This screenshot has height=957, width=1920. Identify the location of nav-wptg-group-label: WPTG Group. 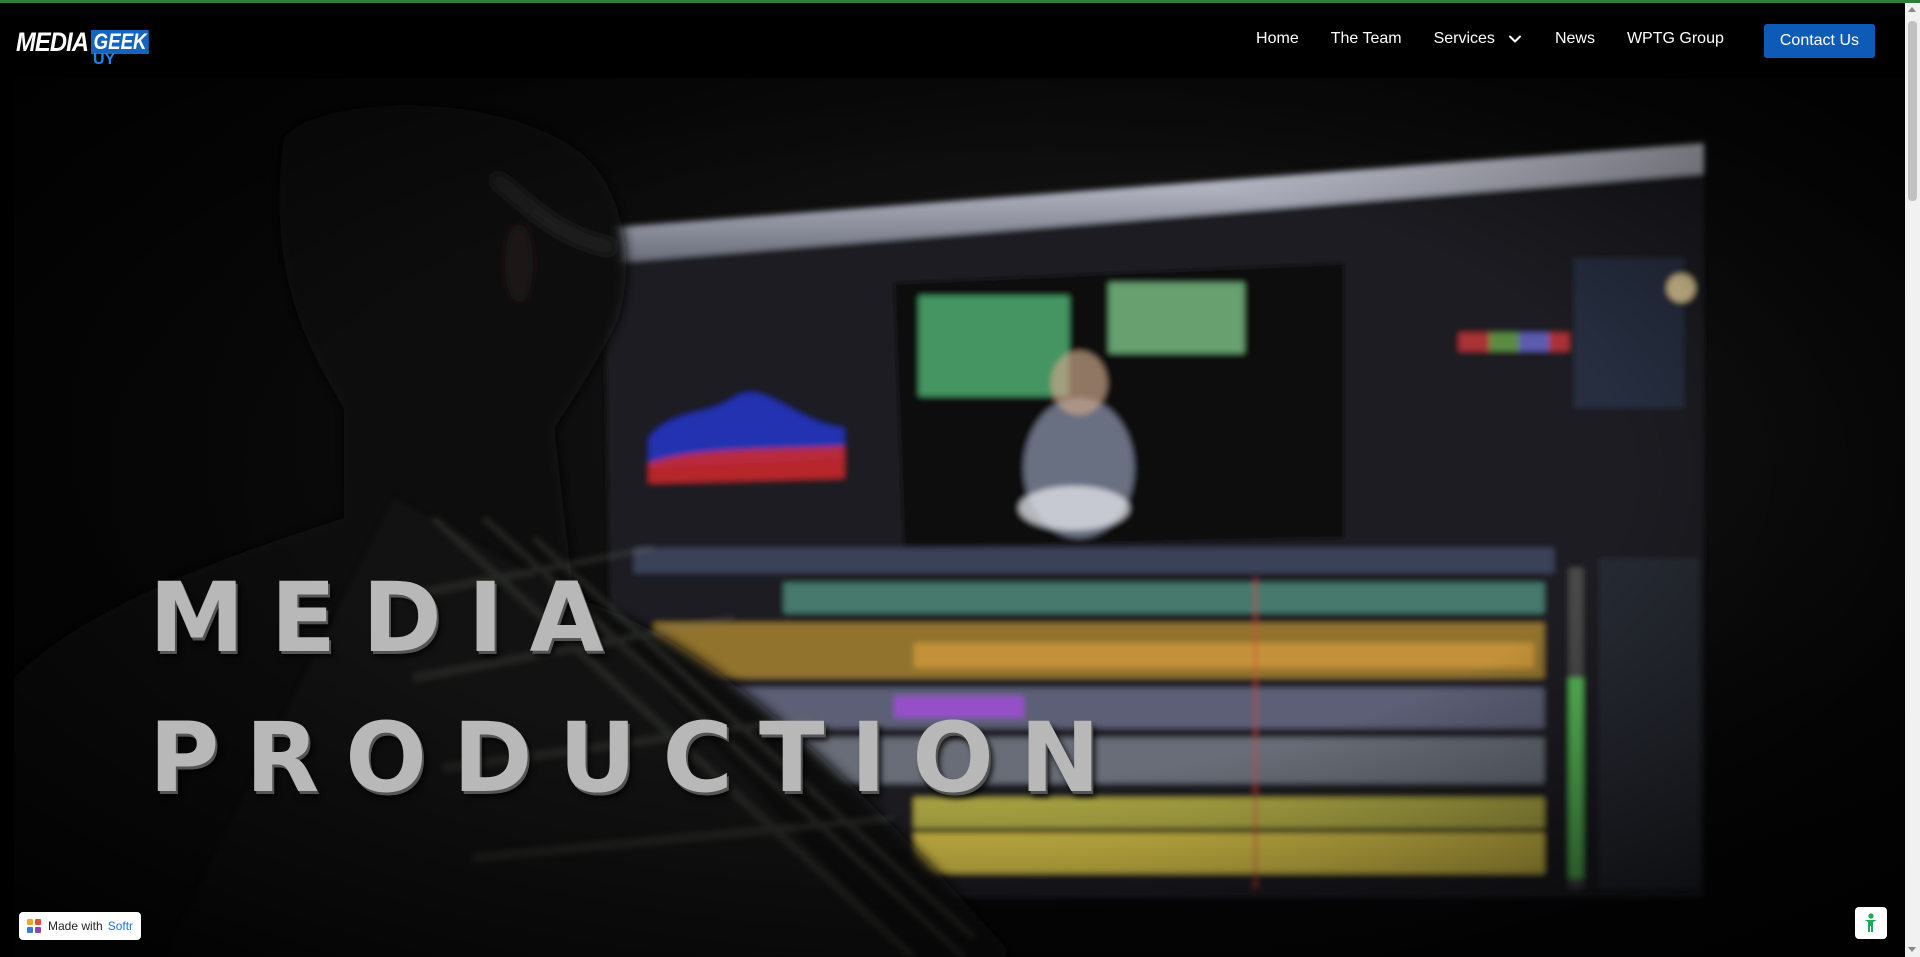
(1675, 38).